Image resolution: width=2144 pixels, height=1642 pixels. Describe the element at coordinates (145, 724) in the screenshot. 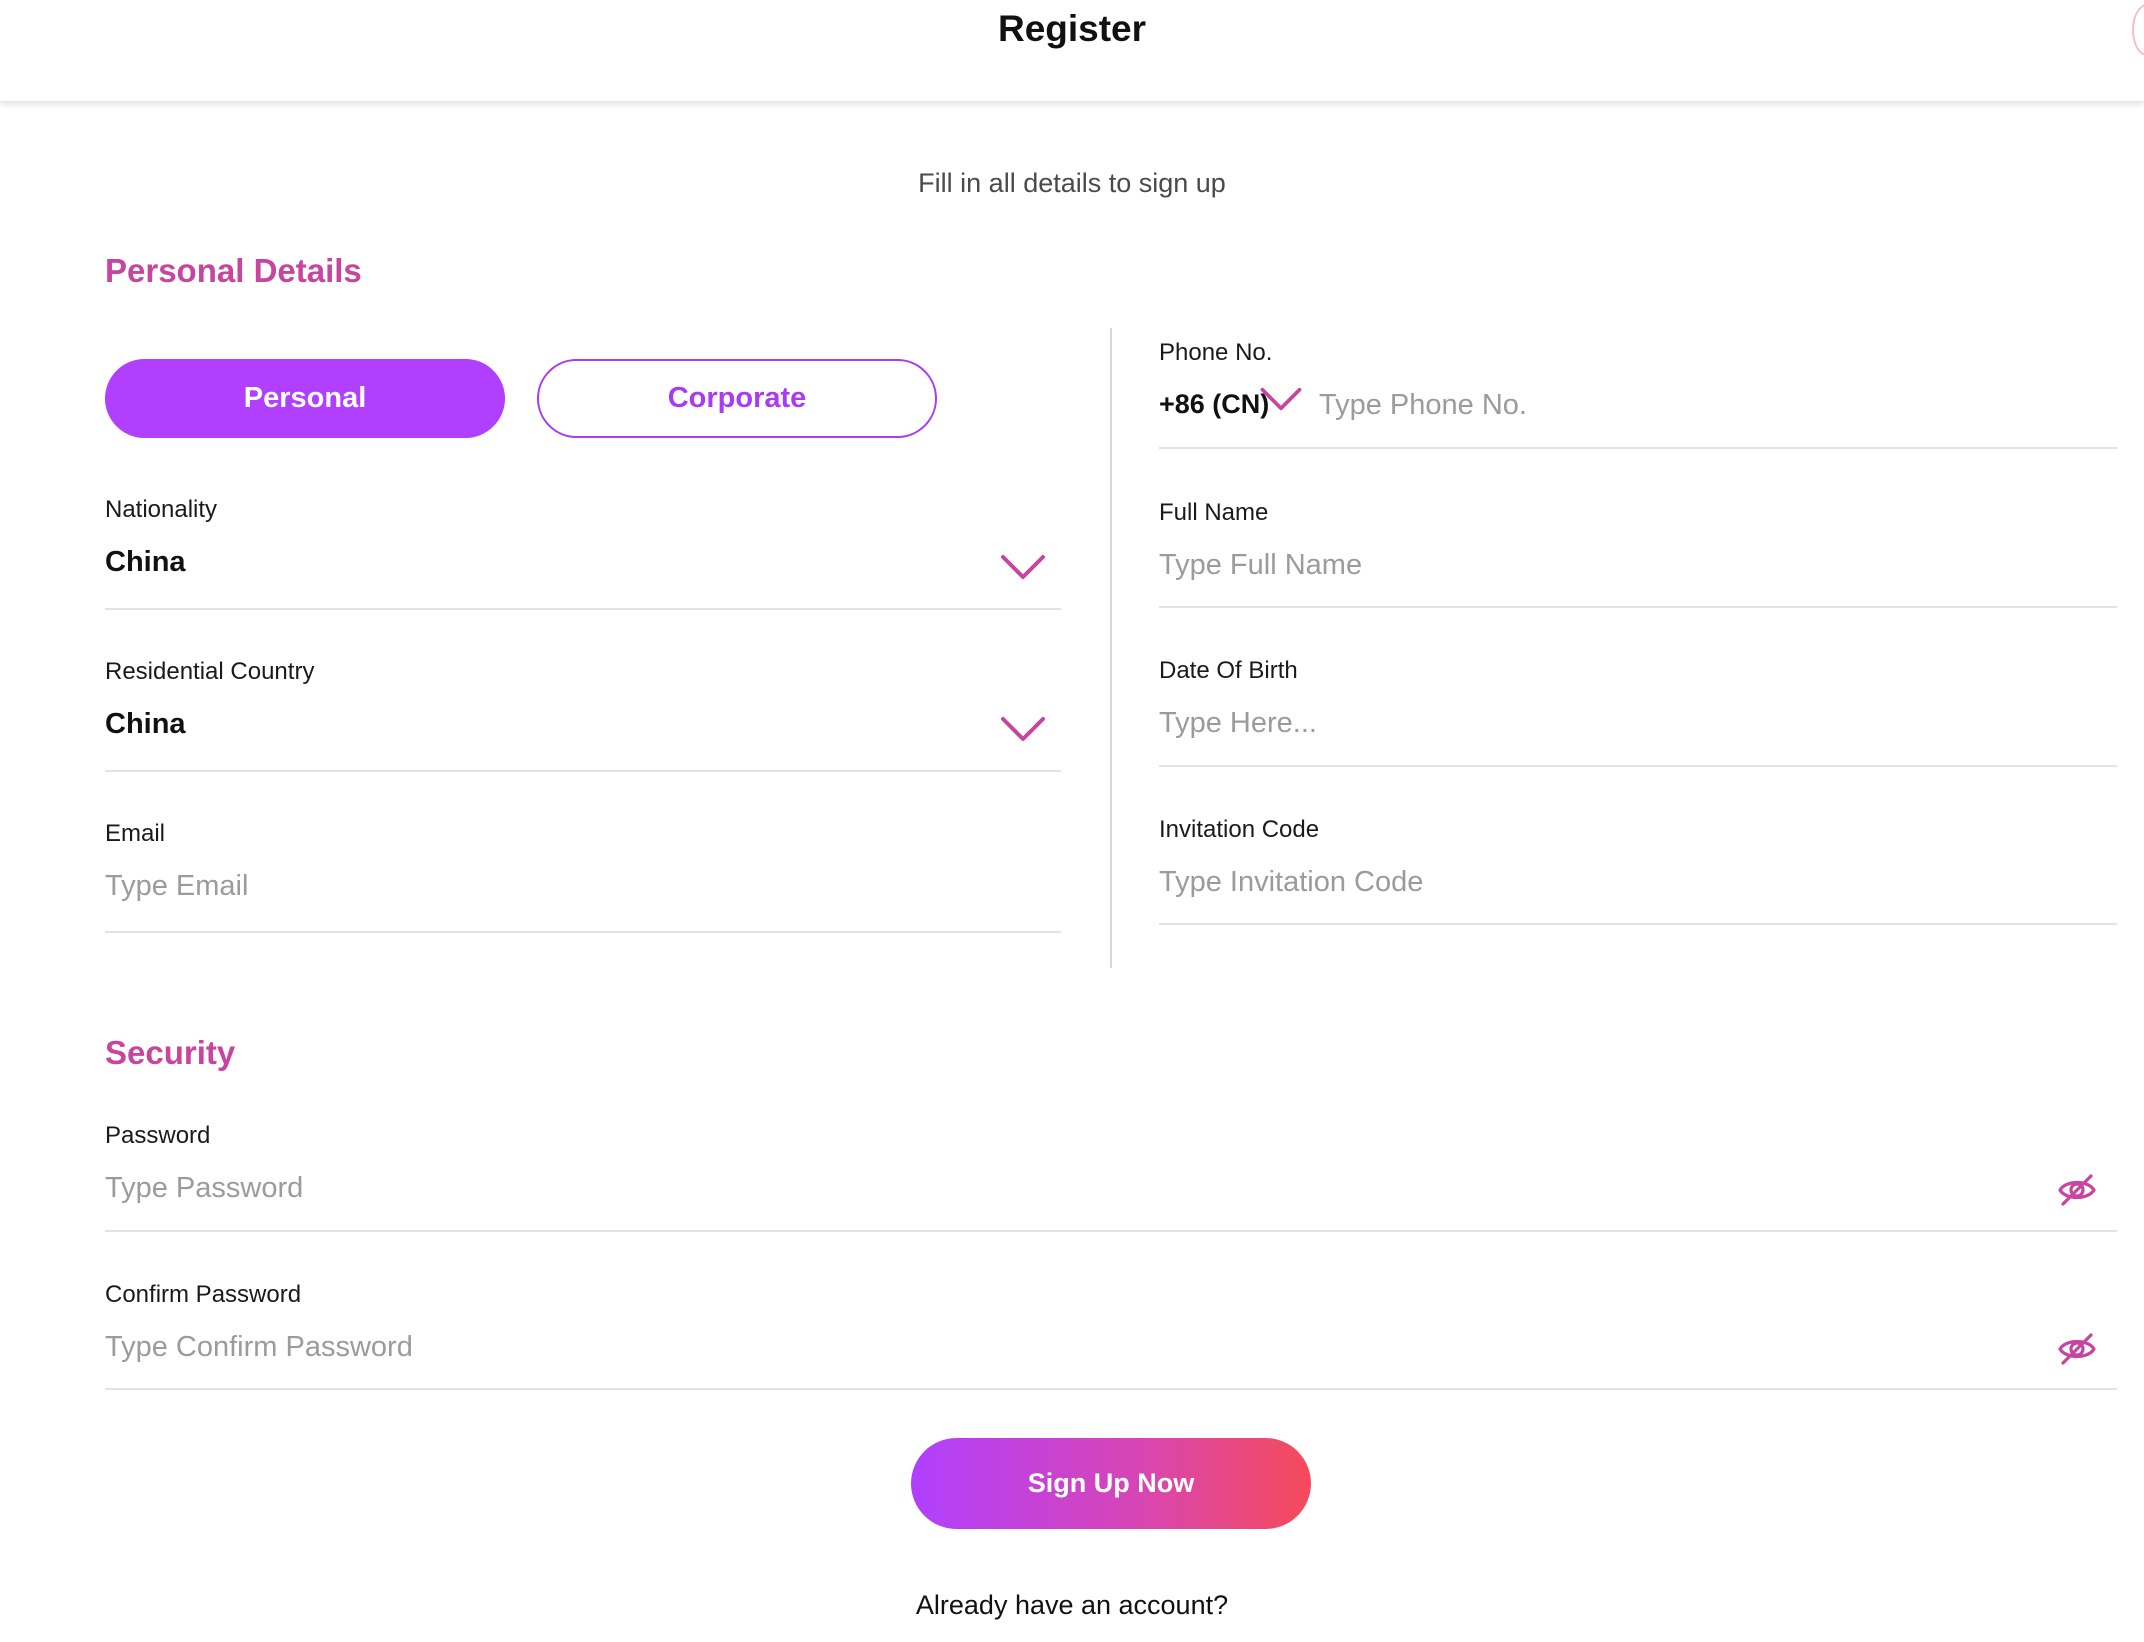

I see `residential-country-value: China` at that location.